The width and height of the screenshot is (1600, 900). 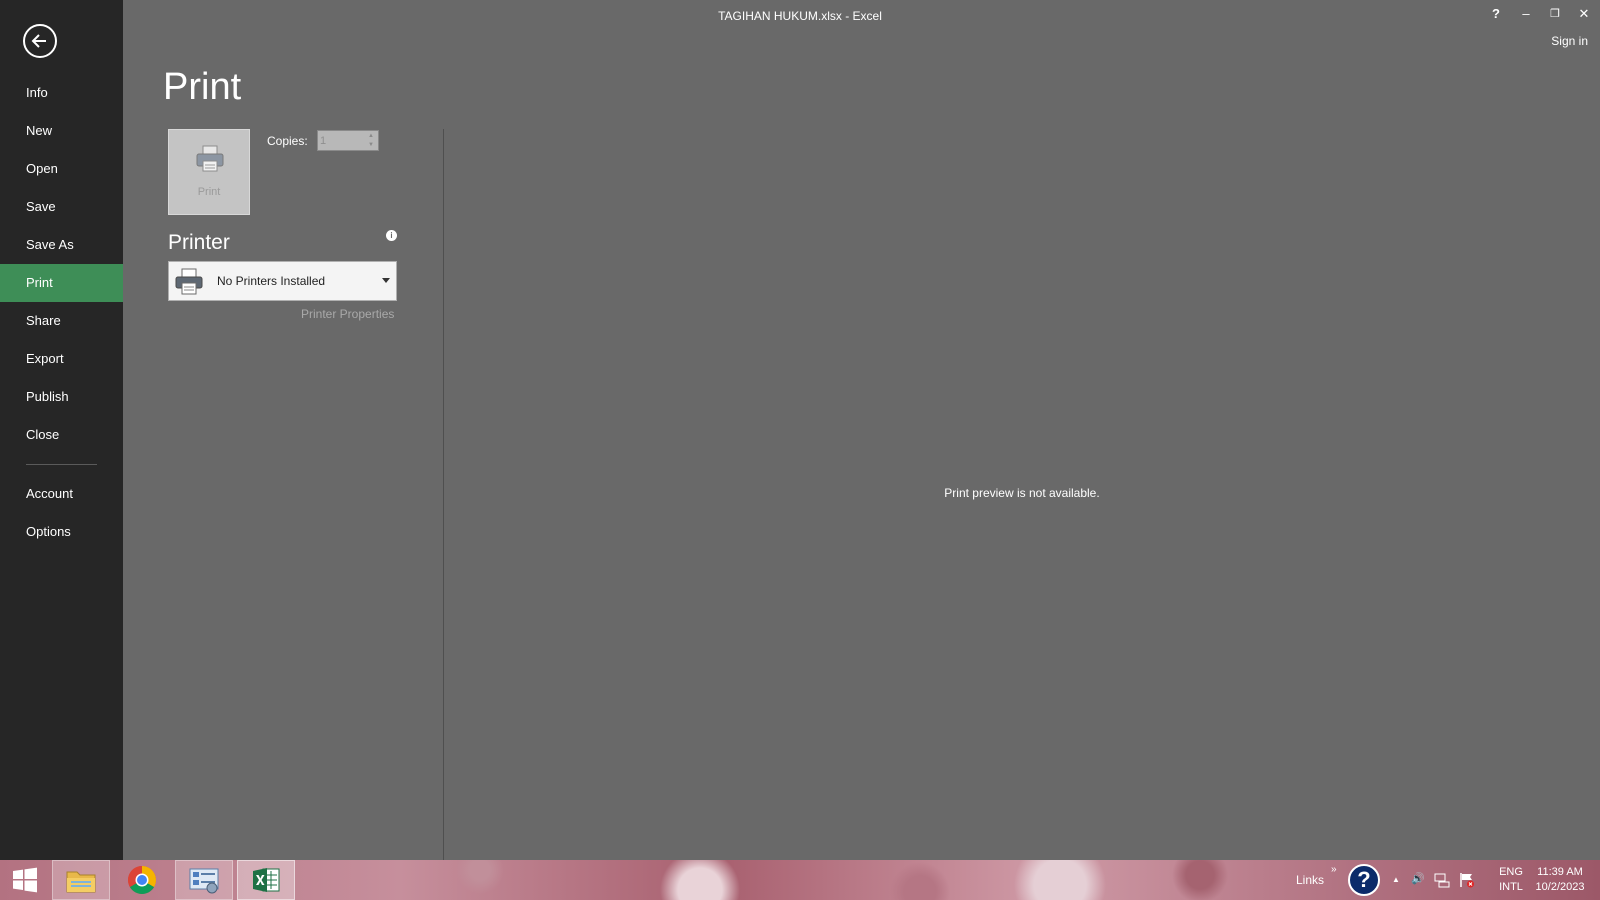 I want to click on print-preview-message: Print preview is not available., so click(x=1022, y=493).